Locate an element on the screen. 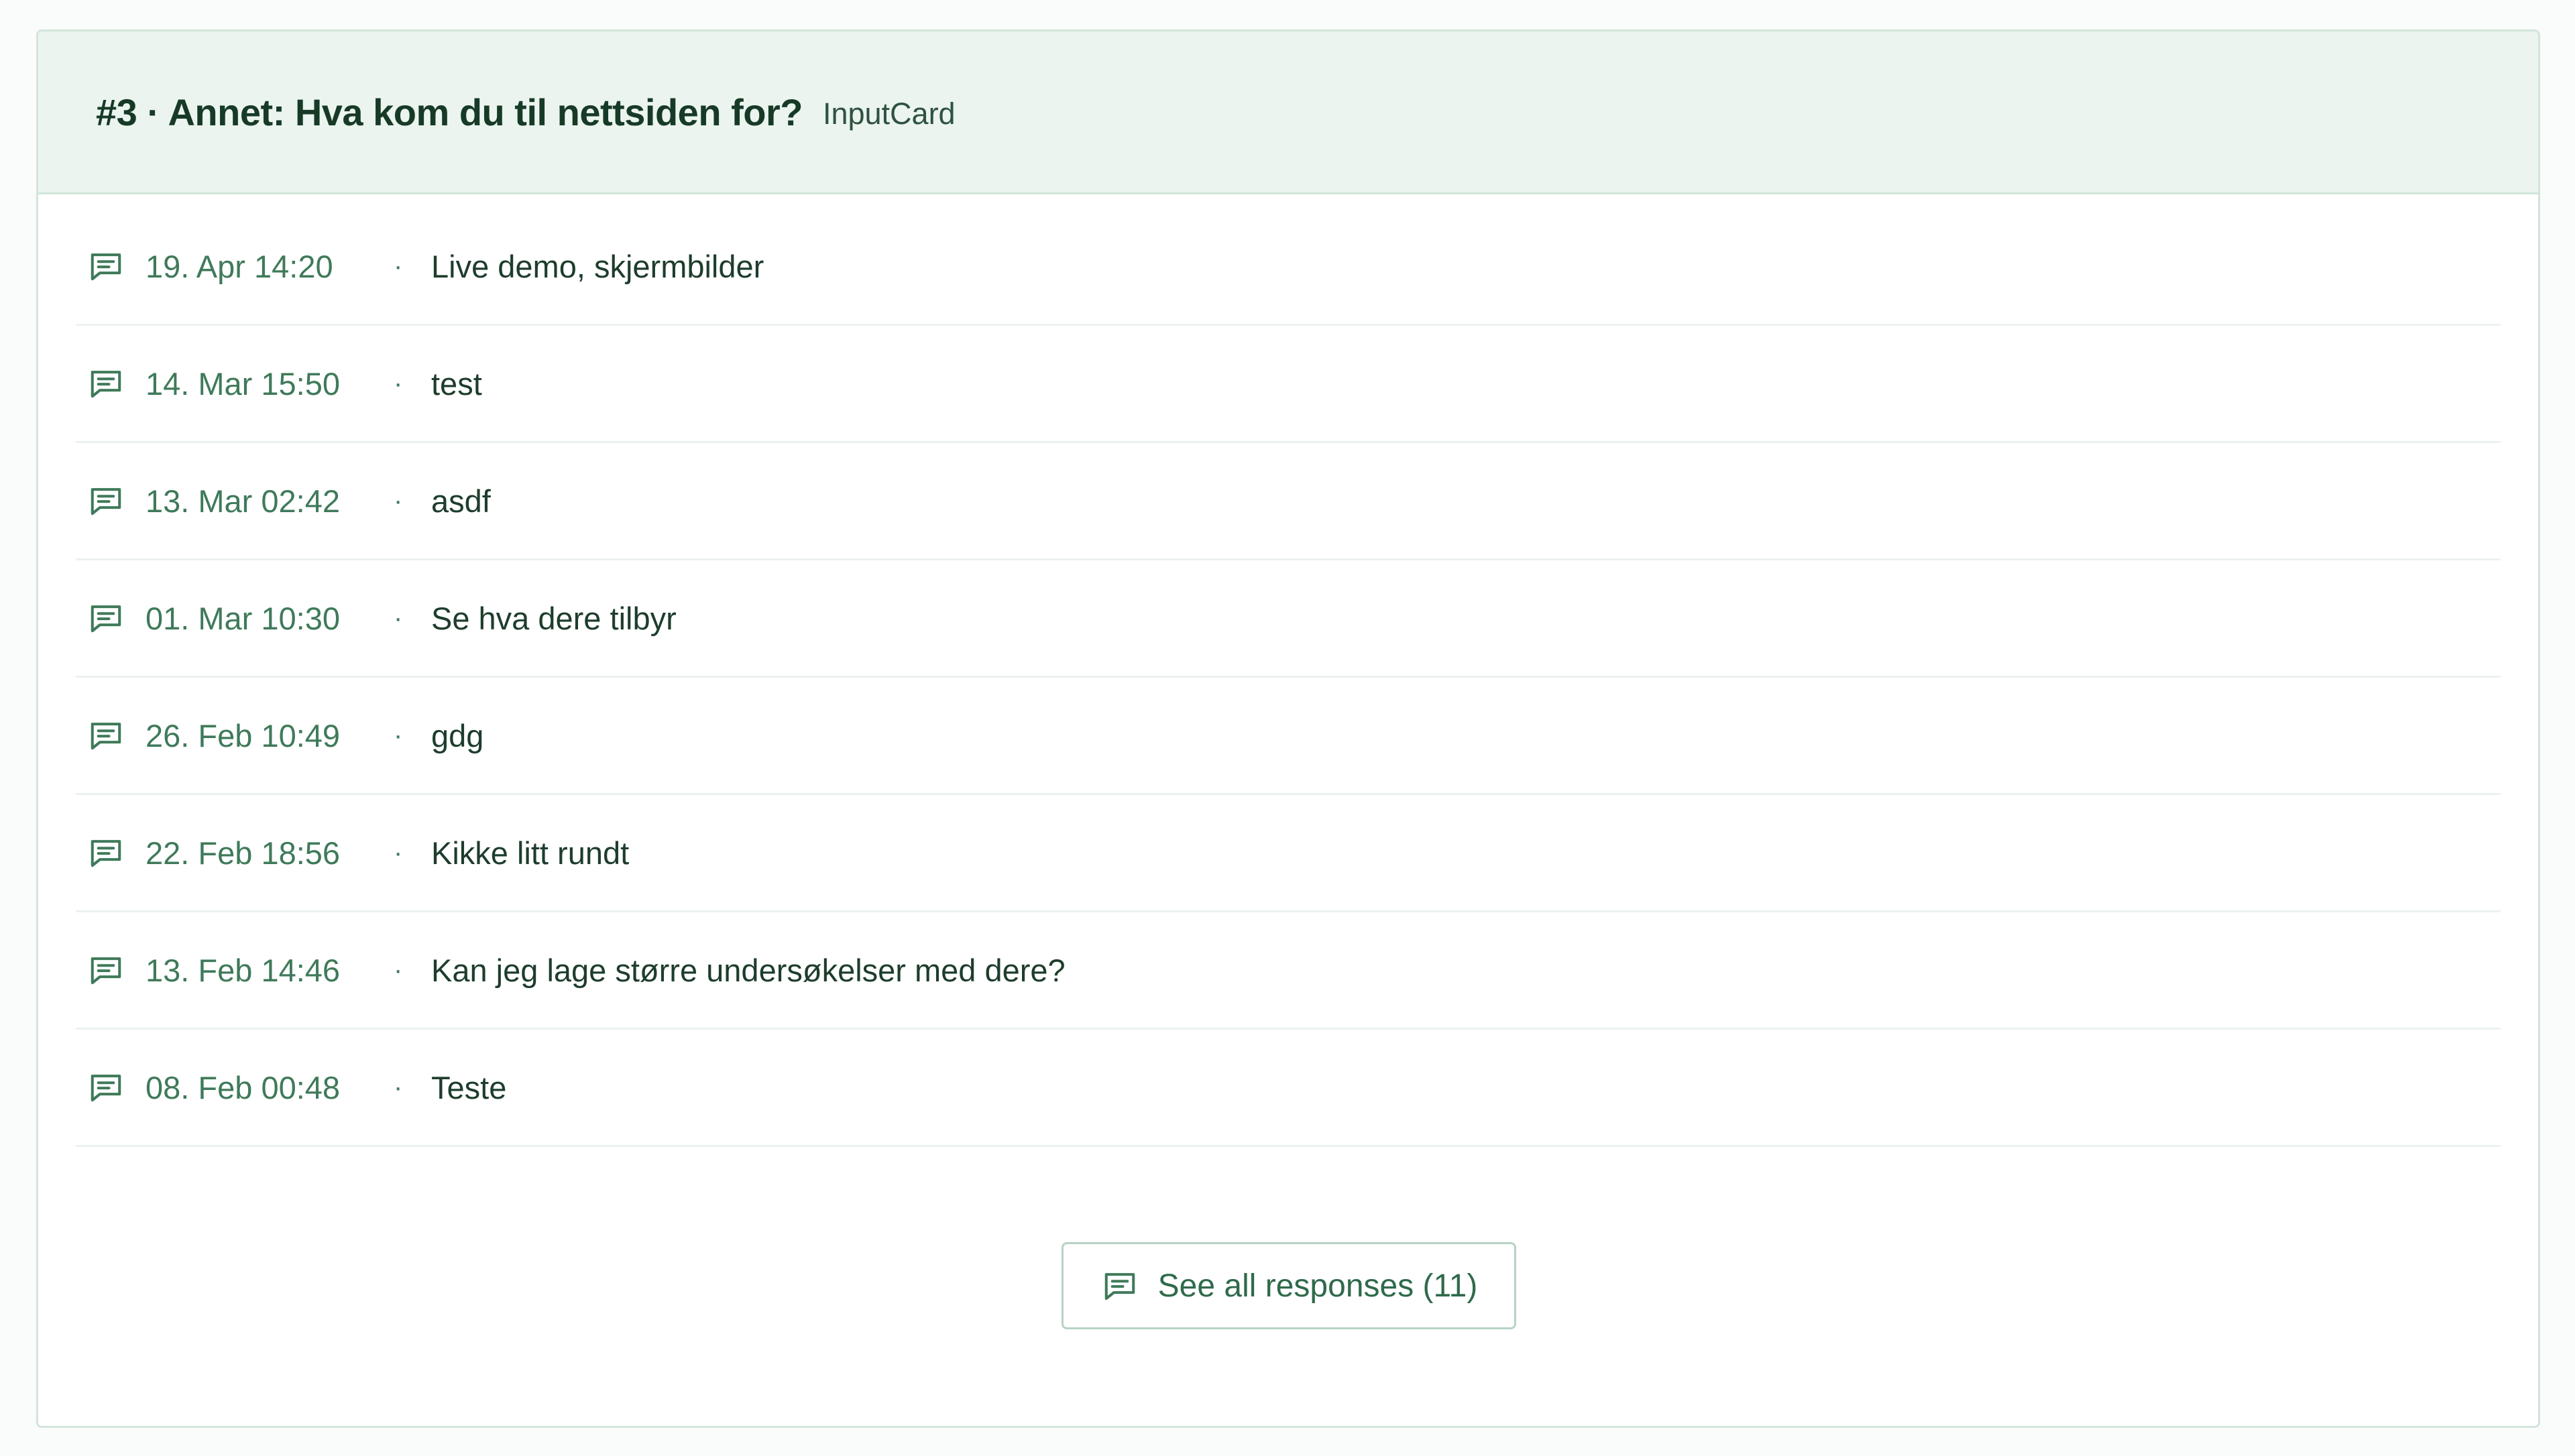 This screenshot has width=2575, height=1456. see-all-responses-button: See all responses (11) is located at coordinates (1289, 1285).